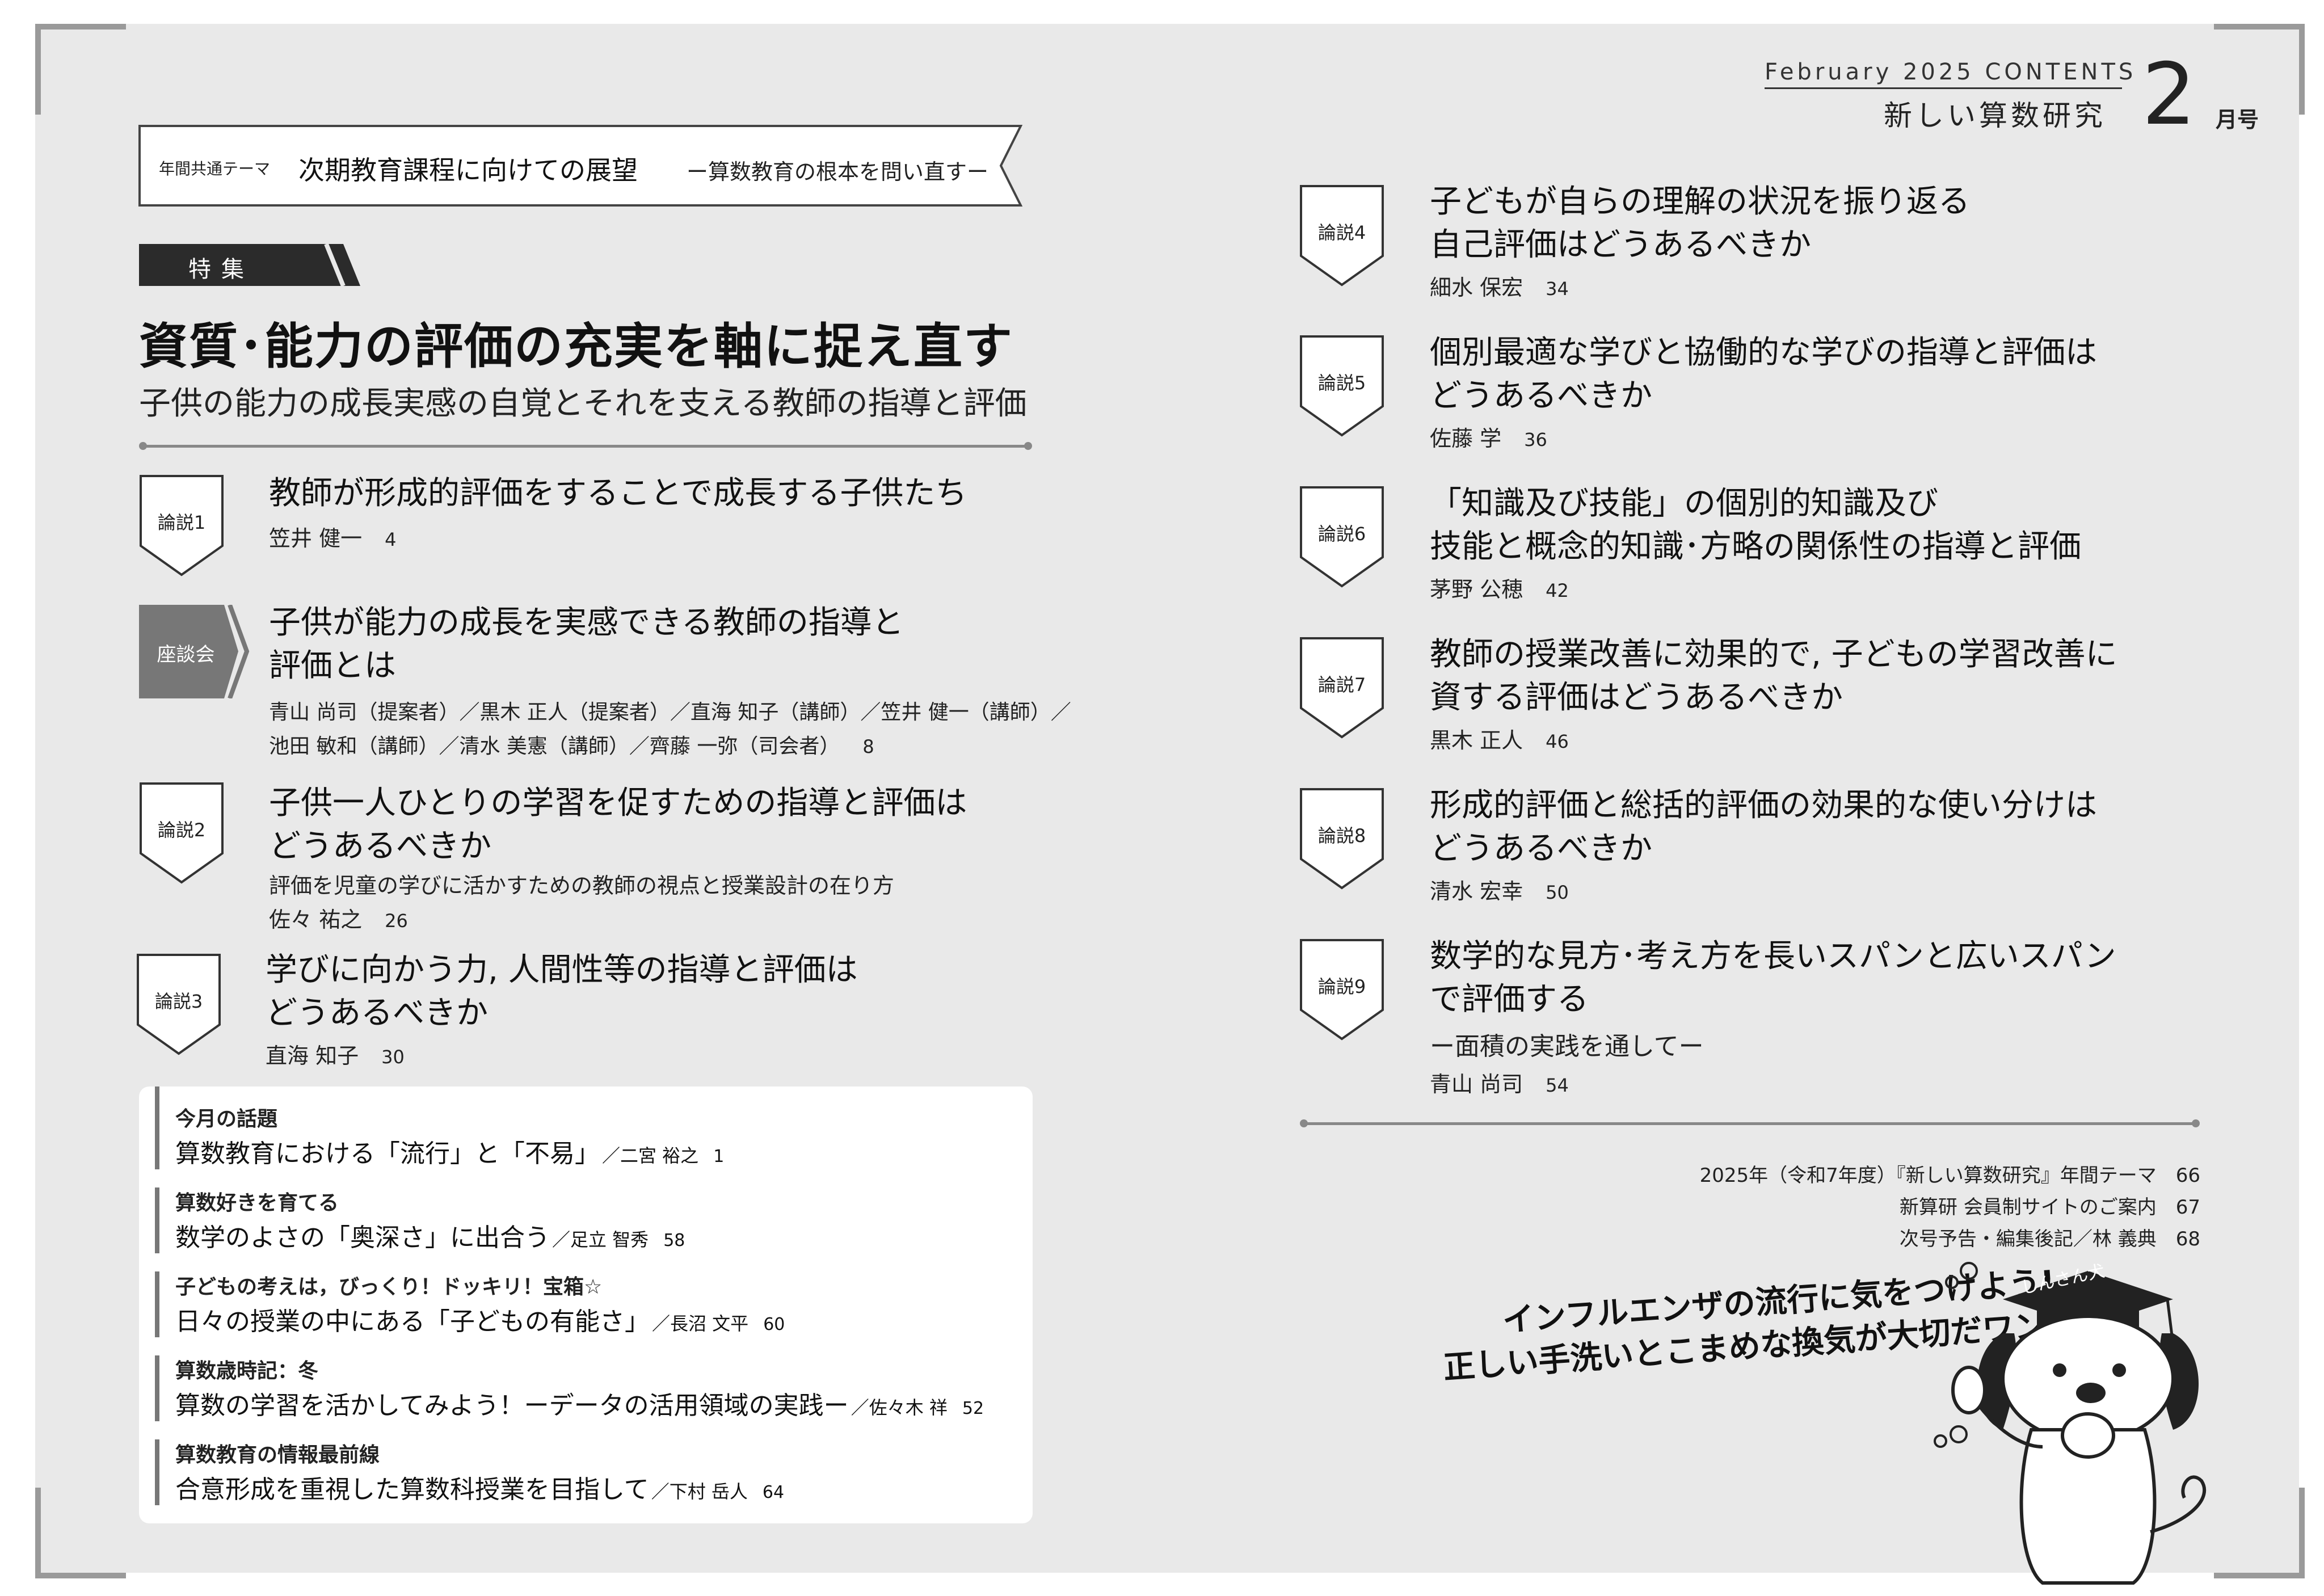 The width and height of the screenshot is (2324, 1596). I want to click on column-heading: 算数教育の情報最前線, so click(277, 1455).